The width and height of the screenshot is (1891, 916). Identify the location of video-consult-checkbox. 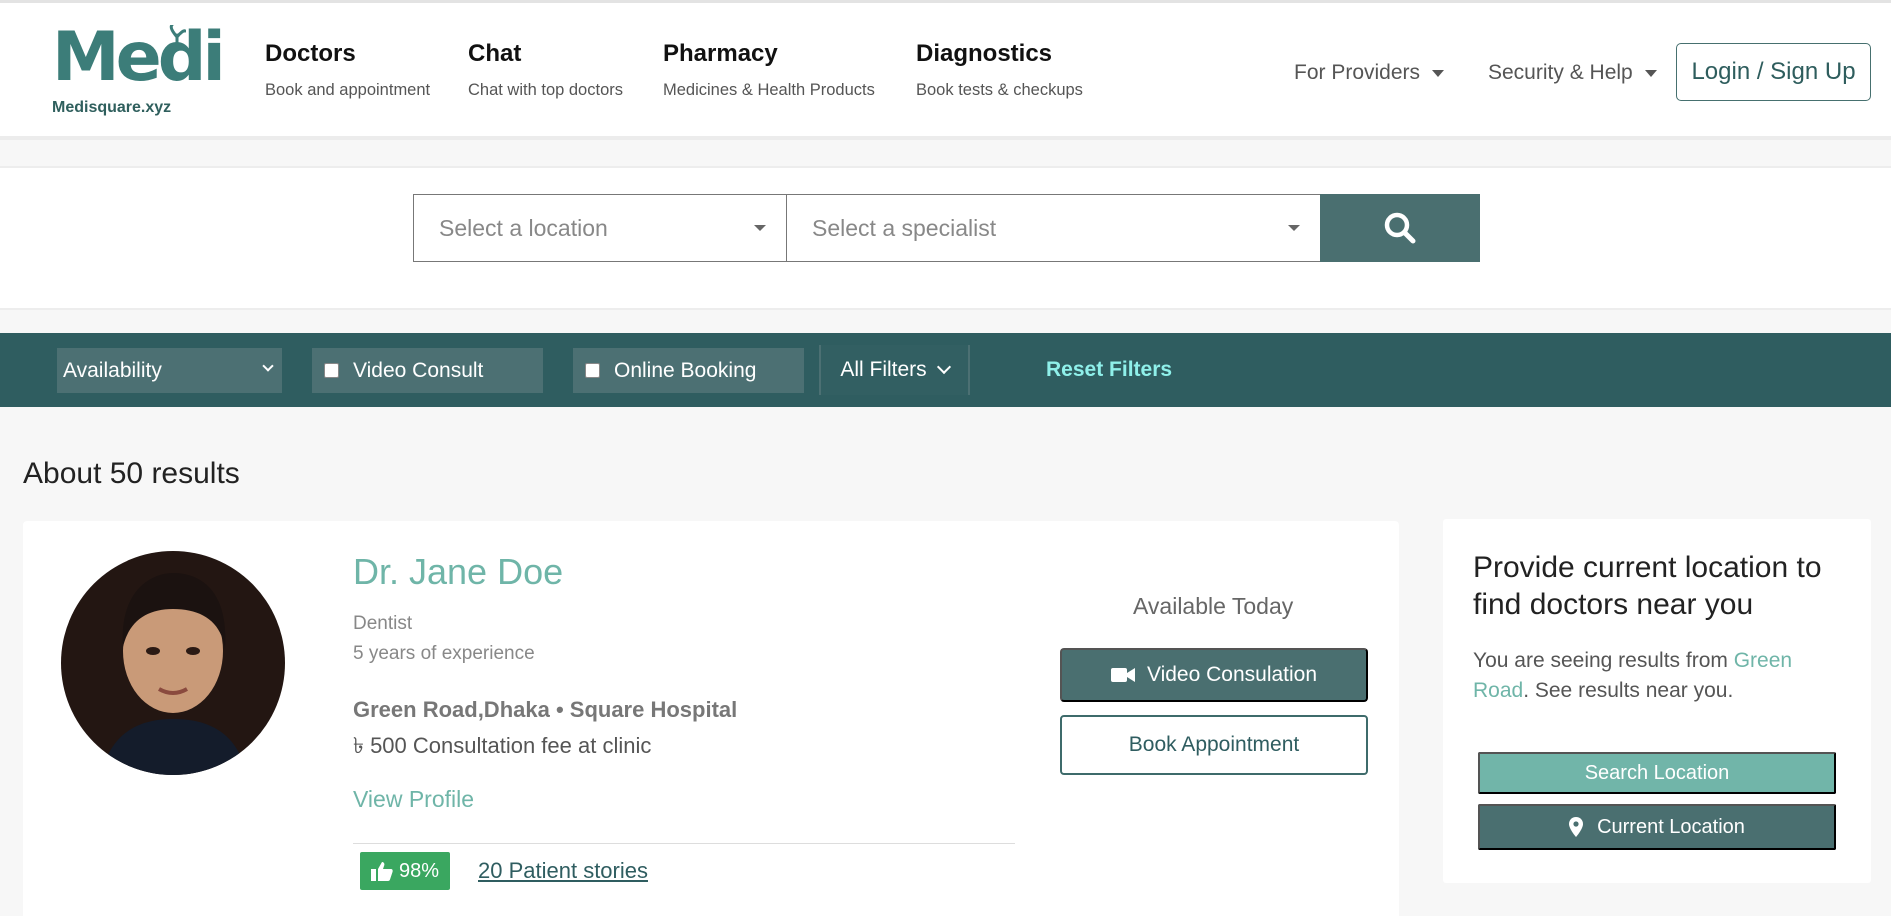
(331, 370).